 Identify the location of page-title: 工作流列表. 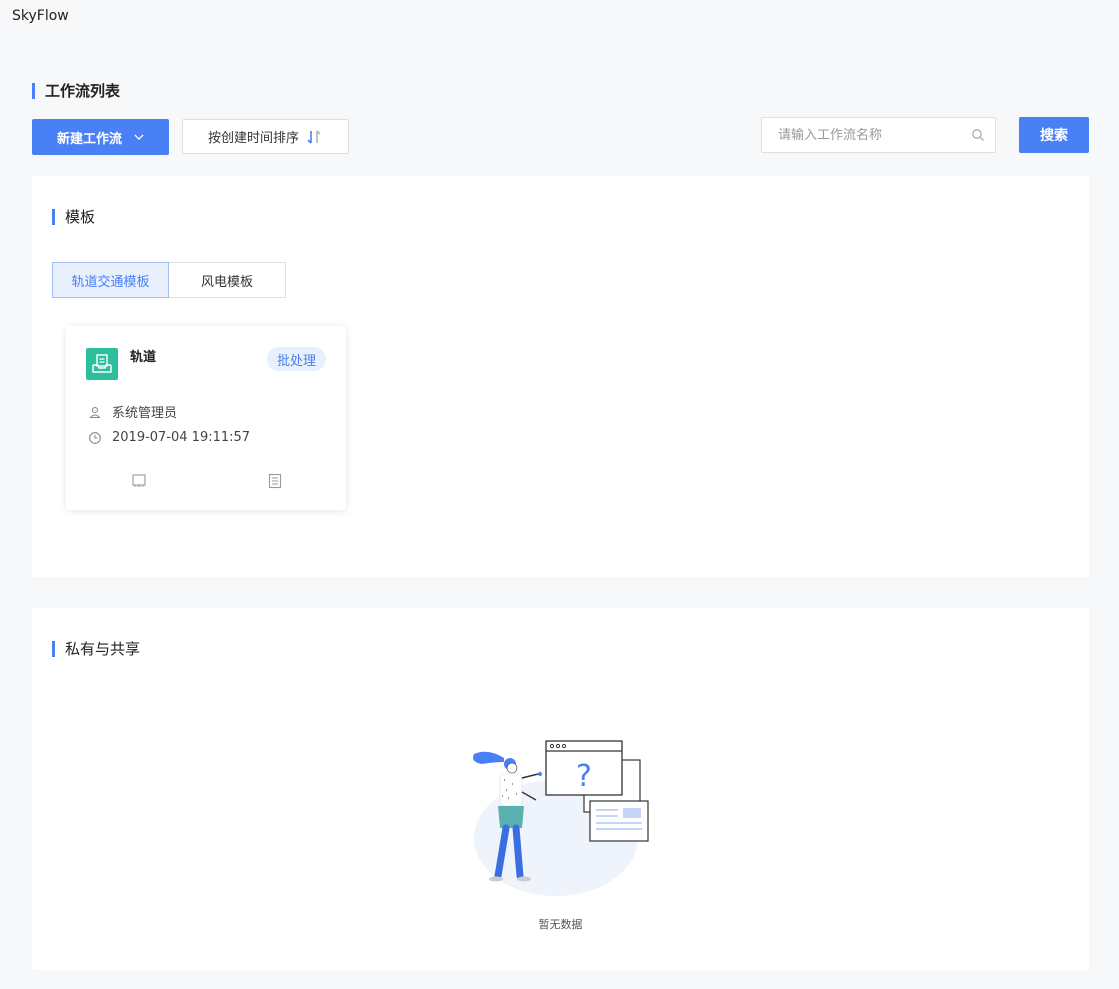
(76, 90).